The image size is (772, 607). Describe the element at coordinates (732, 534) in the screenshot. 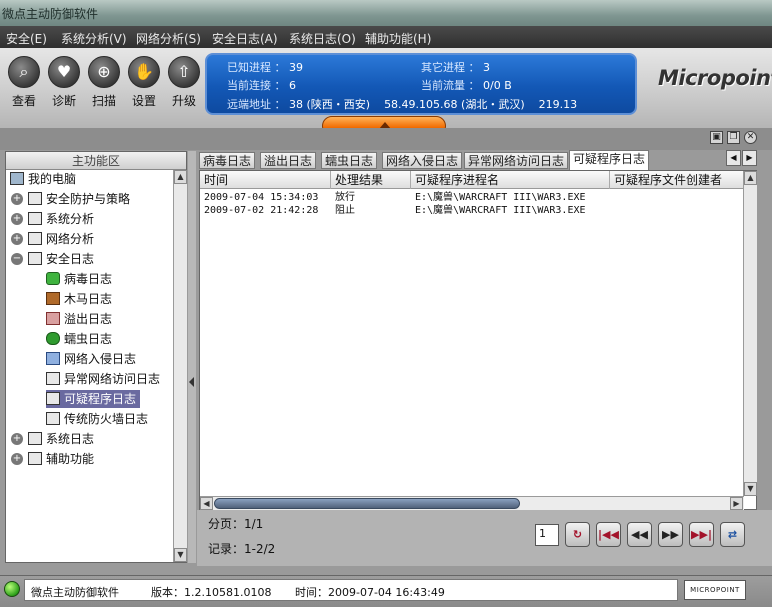

I see `sync-button: ⇄` at that location.